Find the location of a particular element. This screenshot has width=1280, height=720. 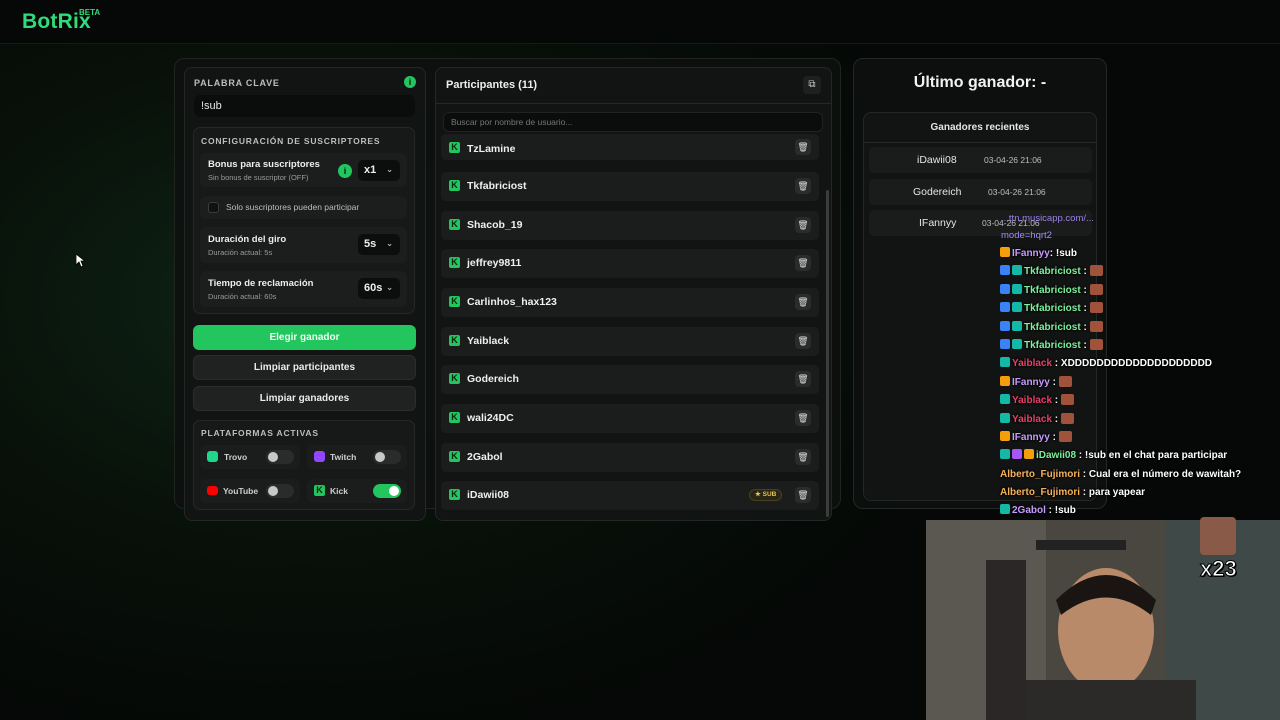

chat-message: Yaiblack : XDDDDDDDDDDDDDDDDDDDD is located at coordinates (1140, 364).